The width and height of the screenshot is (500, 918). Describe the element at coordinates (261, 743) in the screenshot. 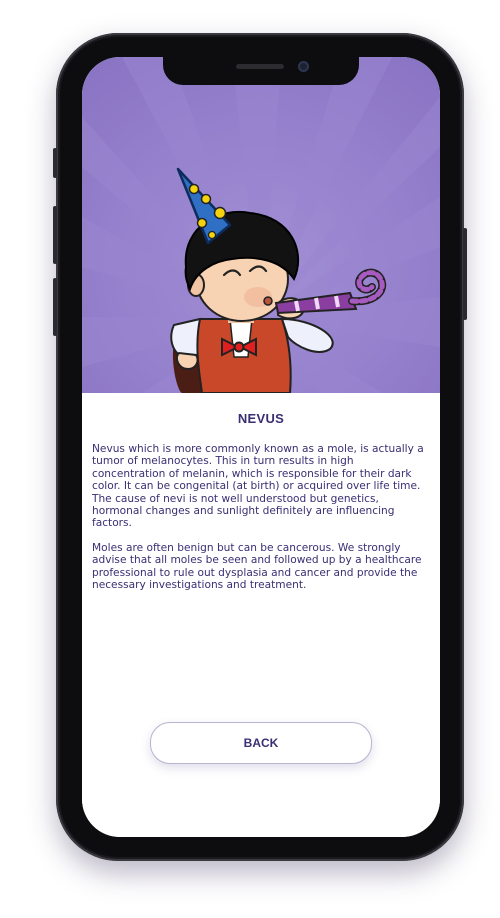

I see `back-button: BACK` at that location.